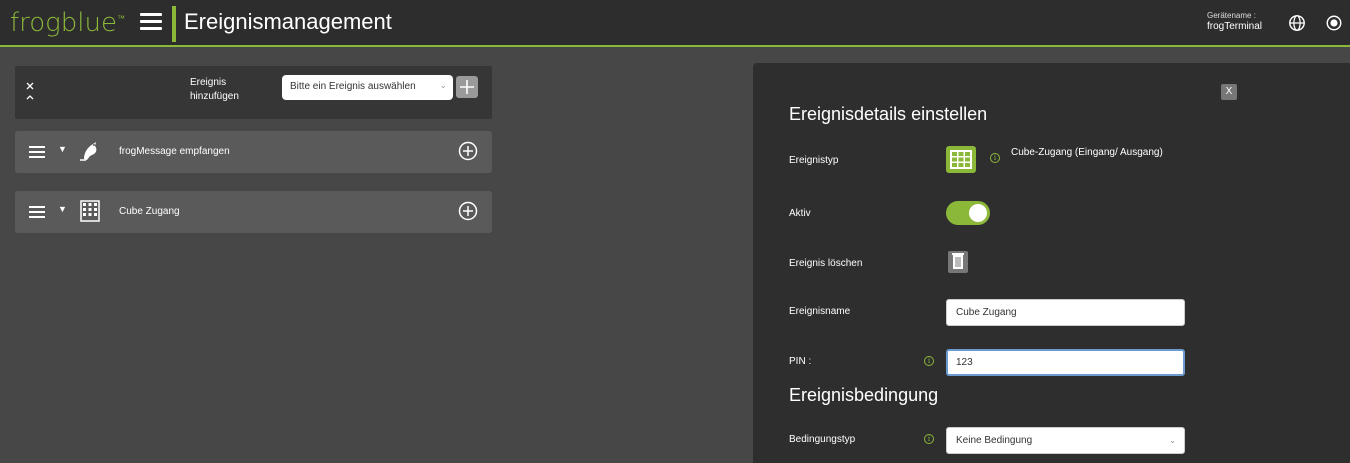  What do you see at coordinates (467, 87) in the screenshot?
I see `add-event-button` at bounding box center [467, 87].